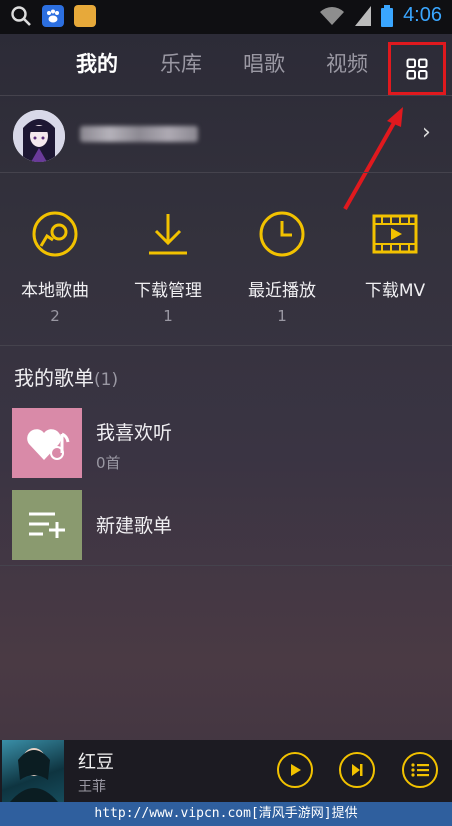 This screenshot has height=826, width=452. Describe the element at coordinates (282, 291) in the screenshot. I see `quick-label: 最近播放` at that location.